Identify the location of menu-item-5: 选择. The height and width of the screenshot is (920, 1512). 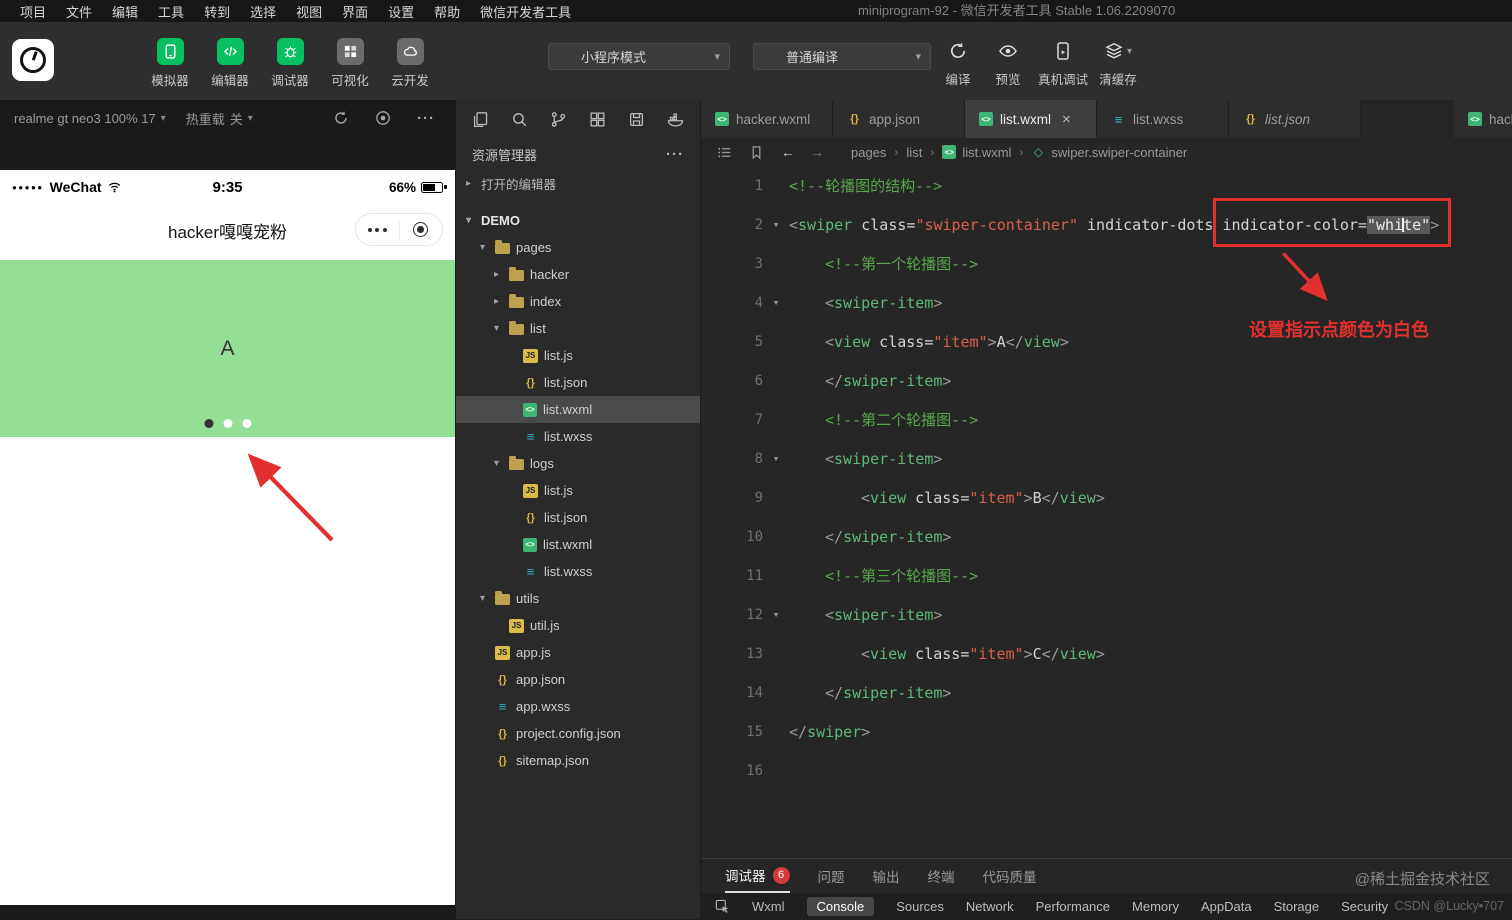
(263, 11).